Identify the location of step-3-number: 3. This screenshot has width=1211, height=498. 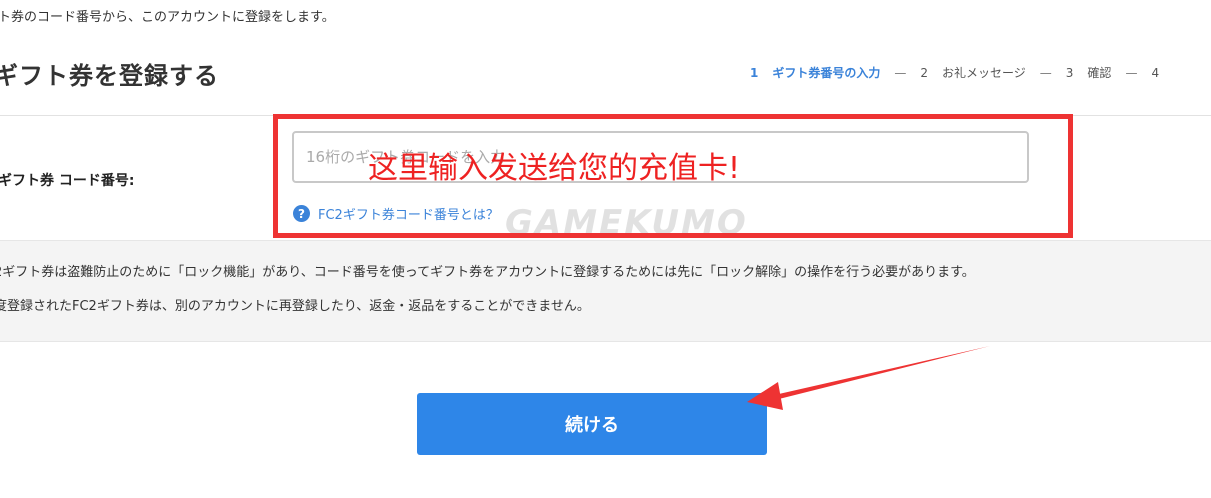
(1069, 72).